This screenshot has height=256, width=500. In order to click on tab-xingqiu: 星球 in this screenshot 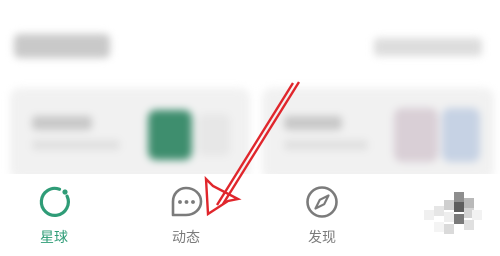, I will do `click(54, 218)`.